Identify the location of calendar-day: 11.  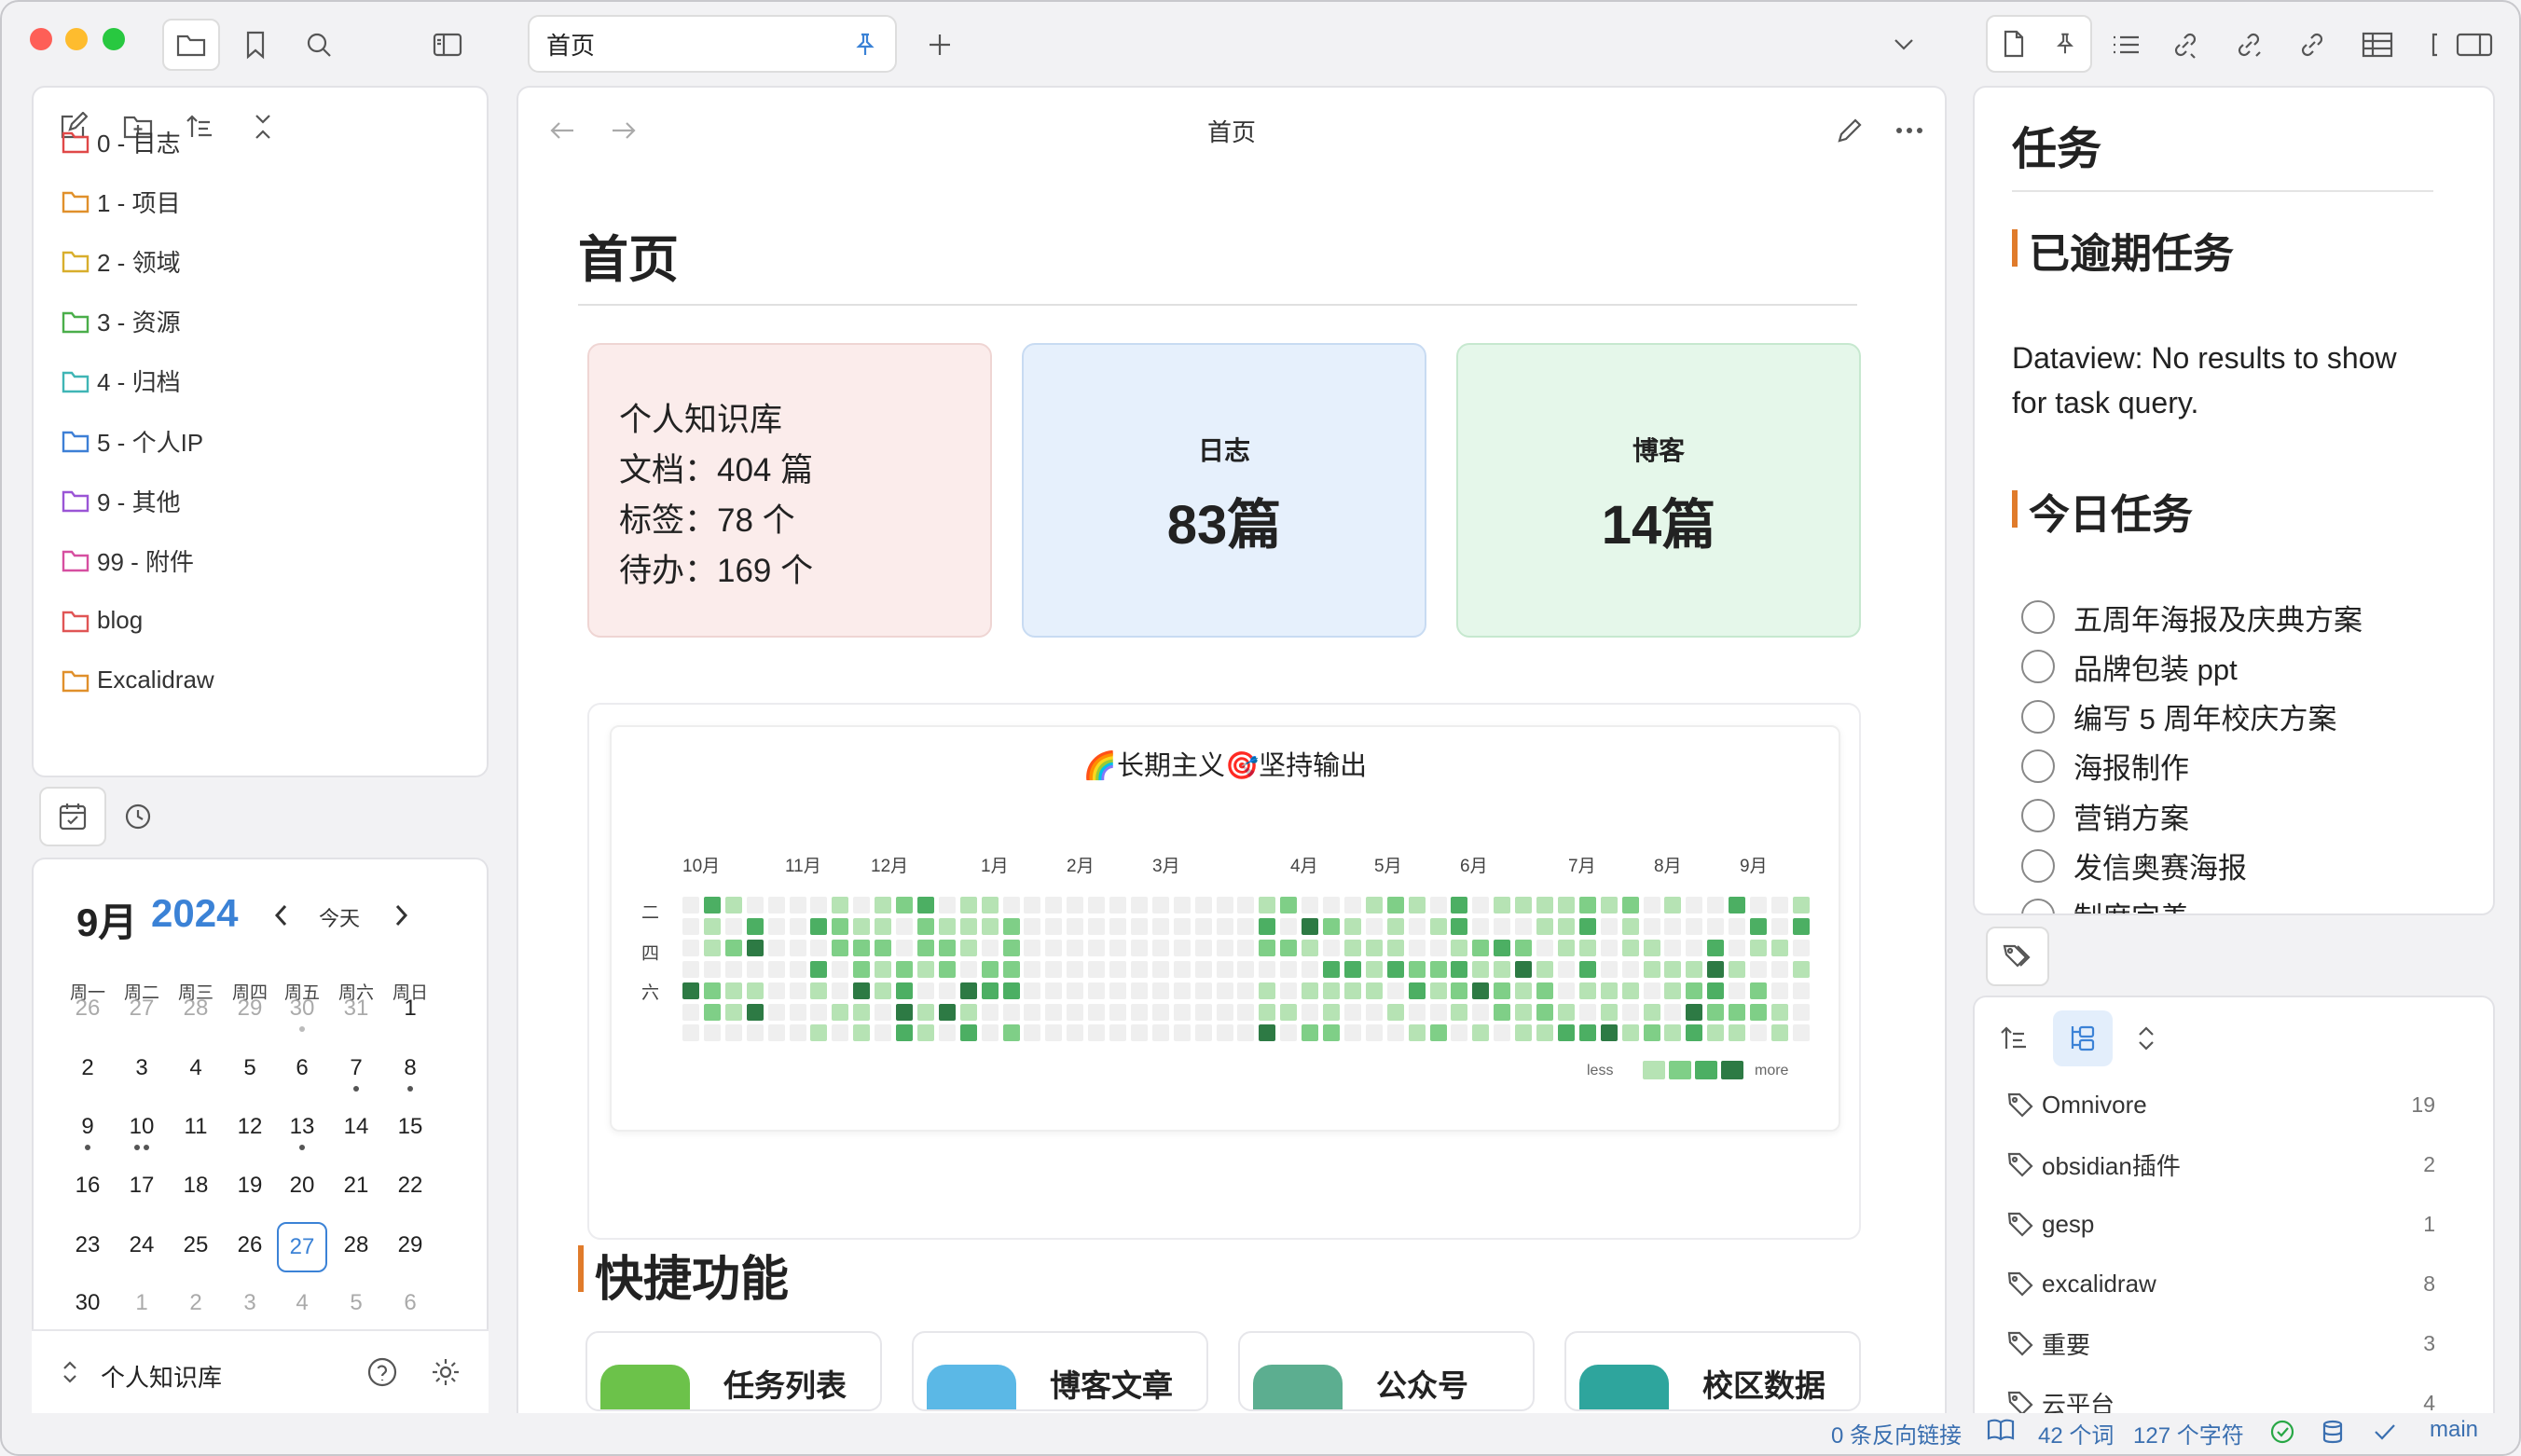
(196, 1129).